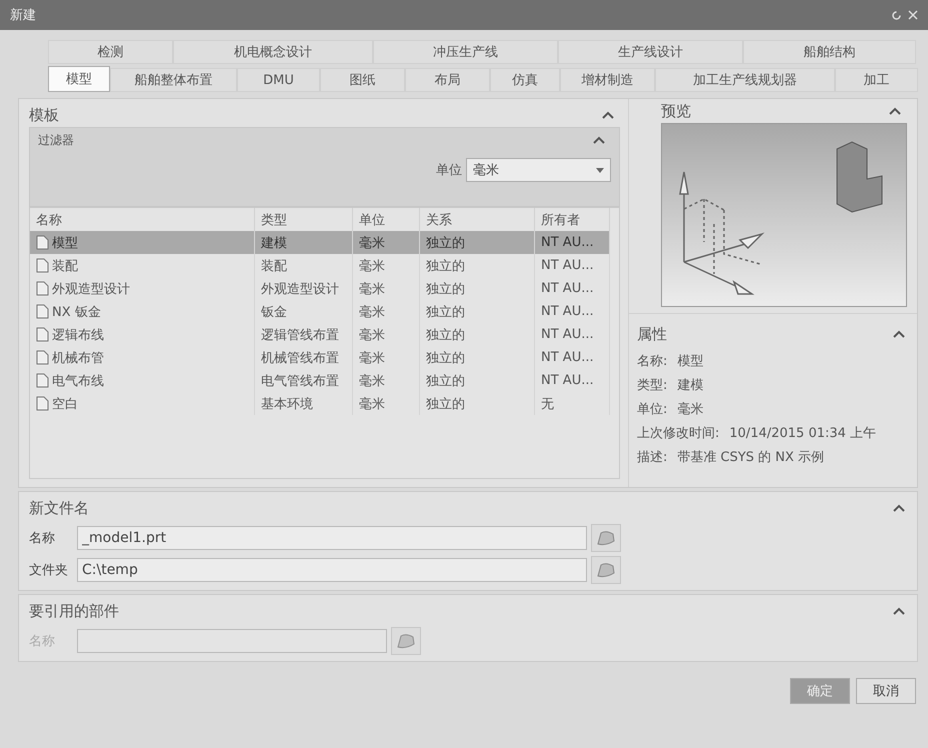 The width and height of the screenshot is (928, 748). Describe the element at coordinates (876, 80) in the screenshot. I see `tab: 加工` at that location.